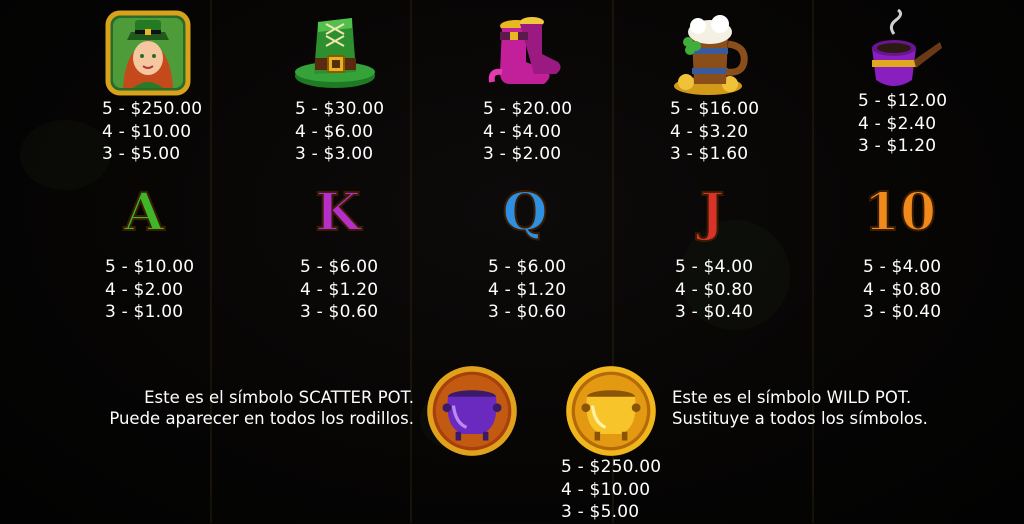  I want to click on pay-line-4: 4 - $2.40, so click(897, 123).